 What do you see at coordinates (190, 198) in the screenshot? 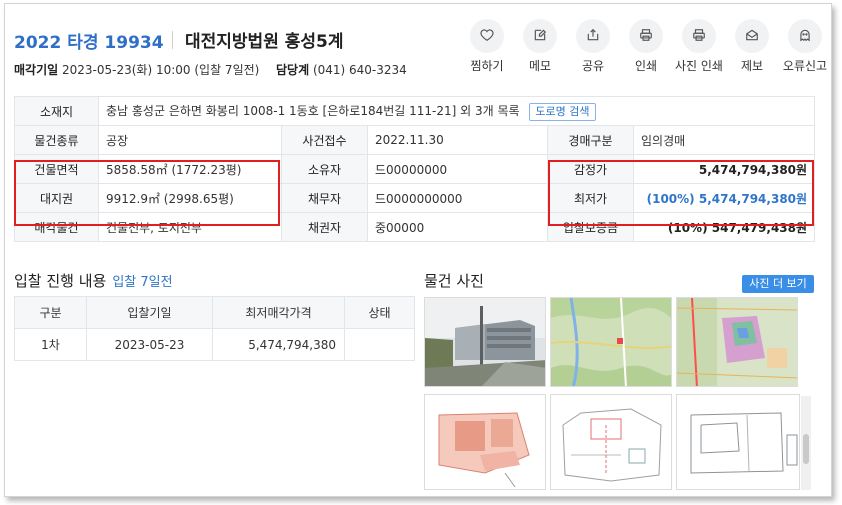
I see `land-right-value: 9912.9㎡ (2998.65평)` at bounding box center [190, 198].